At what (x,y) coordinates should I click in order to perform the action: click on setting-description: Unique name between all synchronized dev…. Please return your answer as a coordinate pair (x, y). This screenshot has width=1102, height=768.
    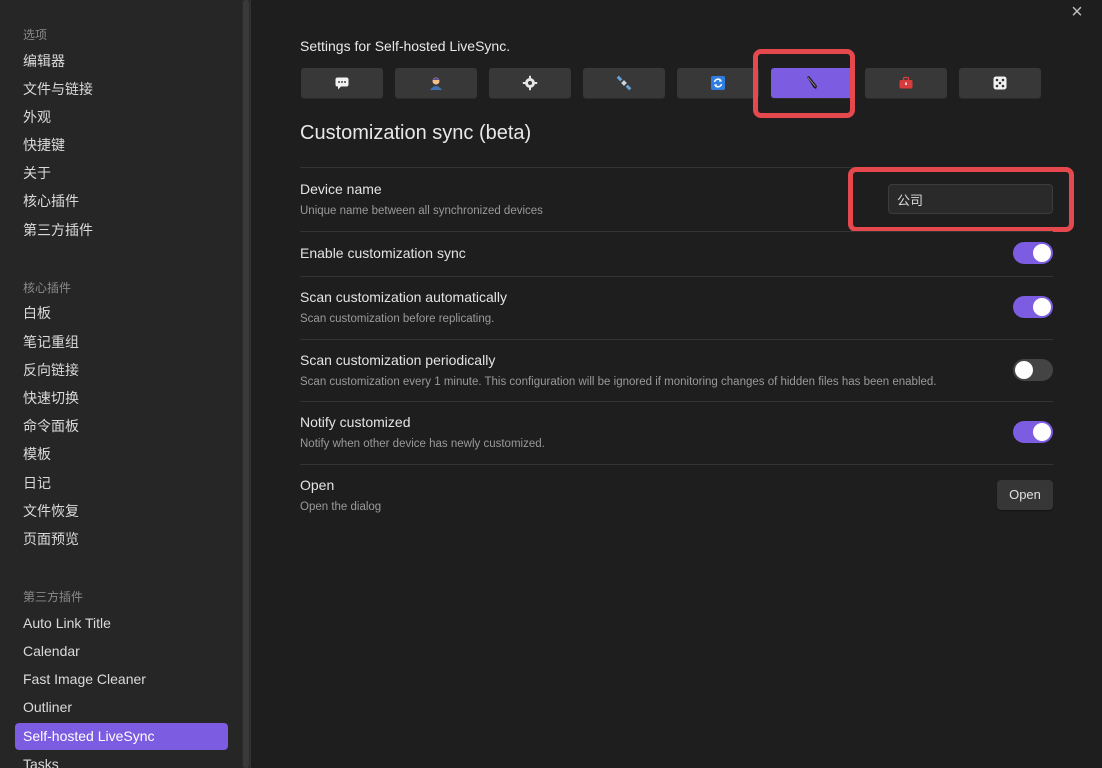
    Looking at the image, I should click on (421, 211).